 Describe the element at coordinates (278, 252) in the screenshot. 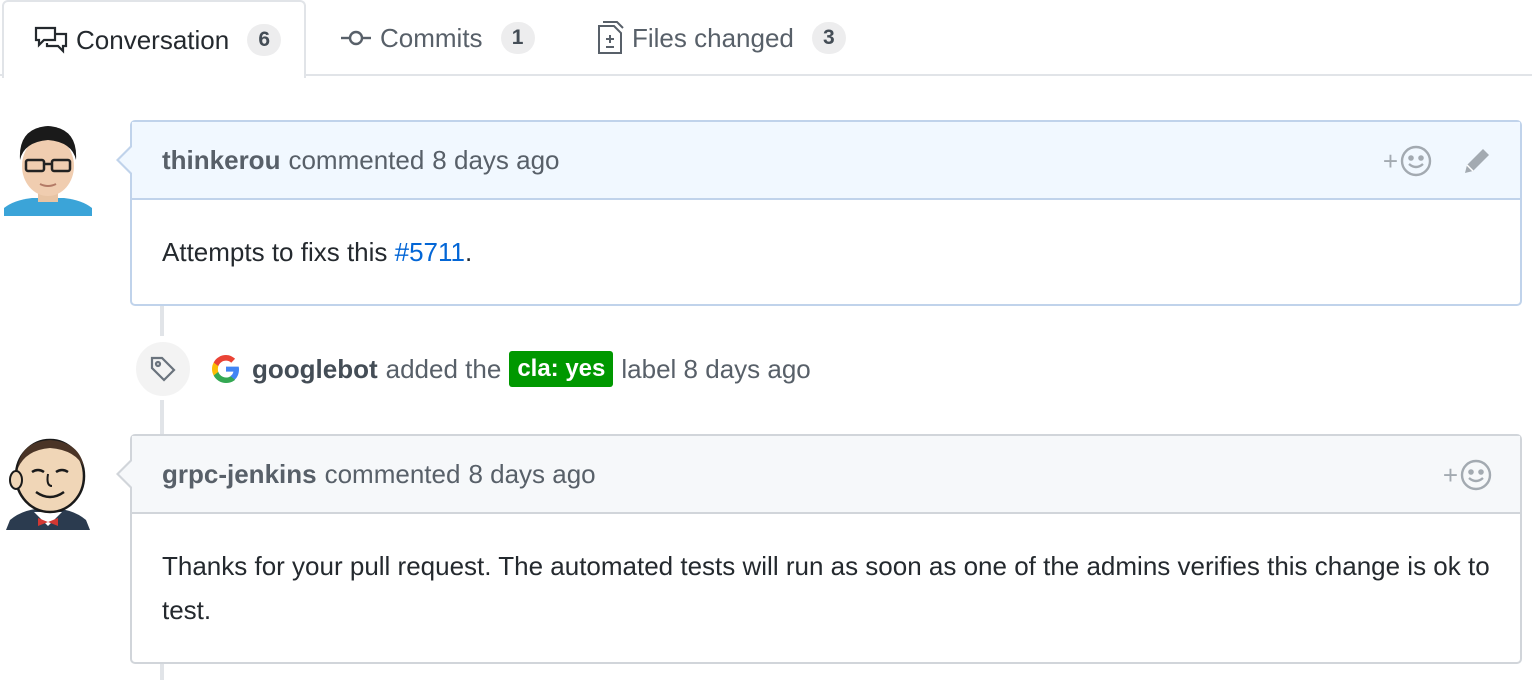

I see `comment-text: Attempts to fixs this` at that location.